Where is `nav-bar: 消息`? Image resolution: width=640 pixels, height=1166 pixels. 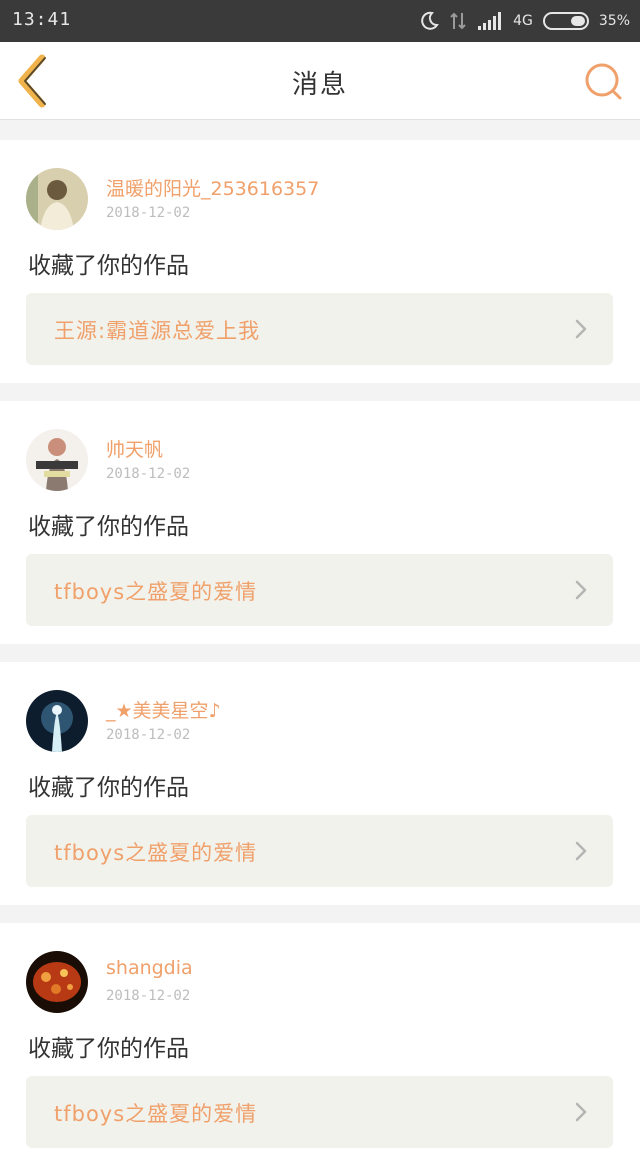
nav-bar: 消息 is located at coordinates (320, 81).